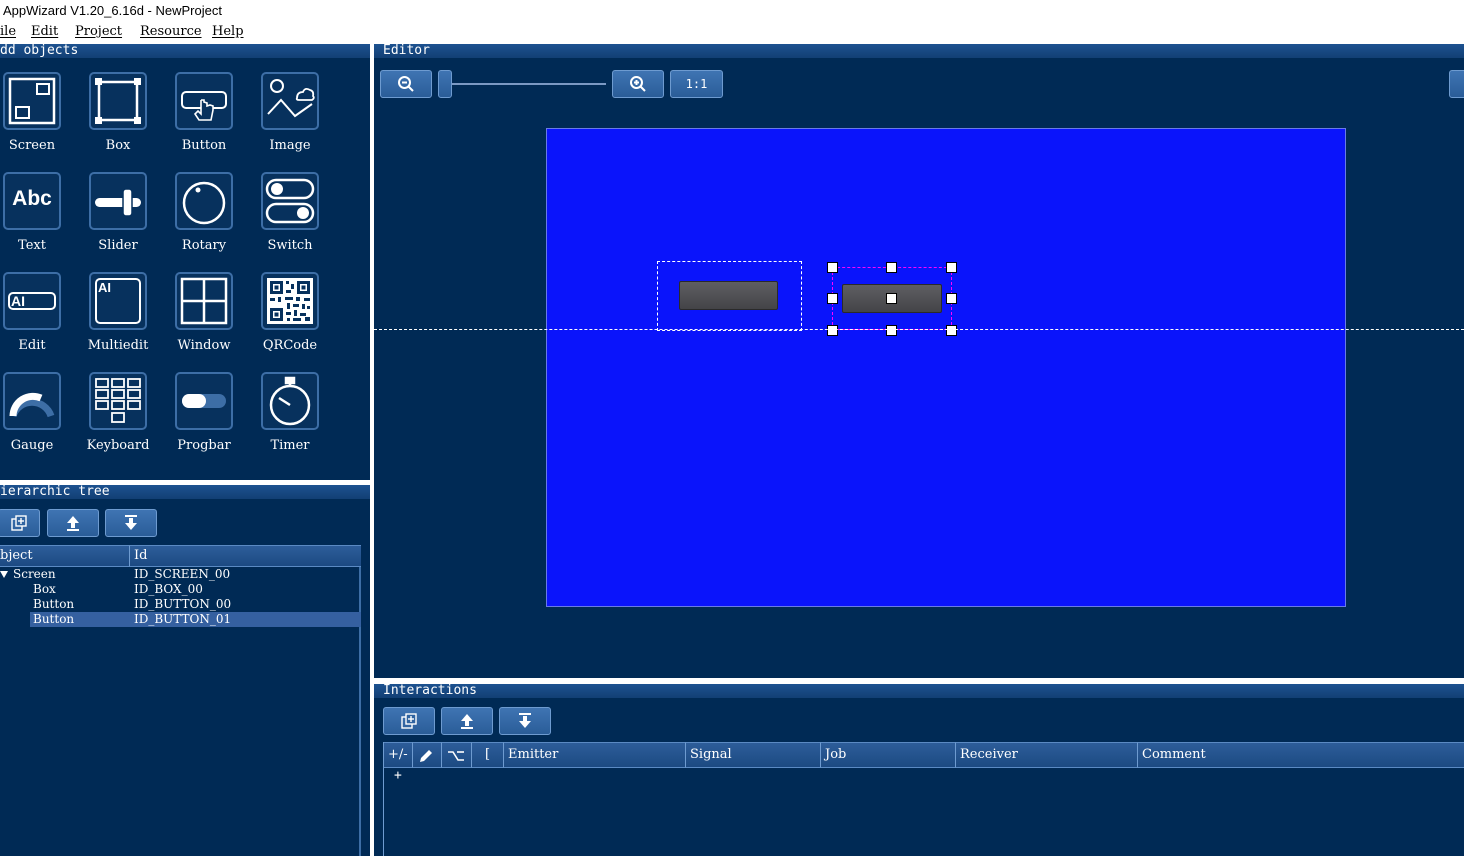 Image resolution: width=1464 pixels, height=856 pixels. Describe the element at coordinates (1456, 84) in the screenshot. I see `editor-side-button` at that location.